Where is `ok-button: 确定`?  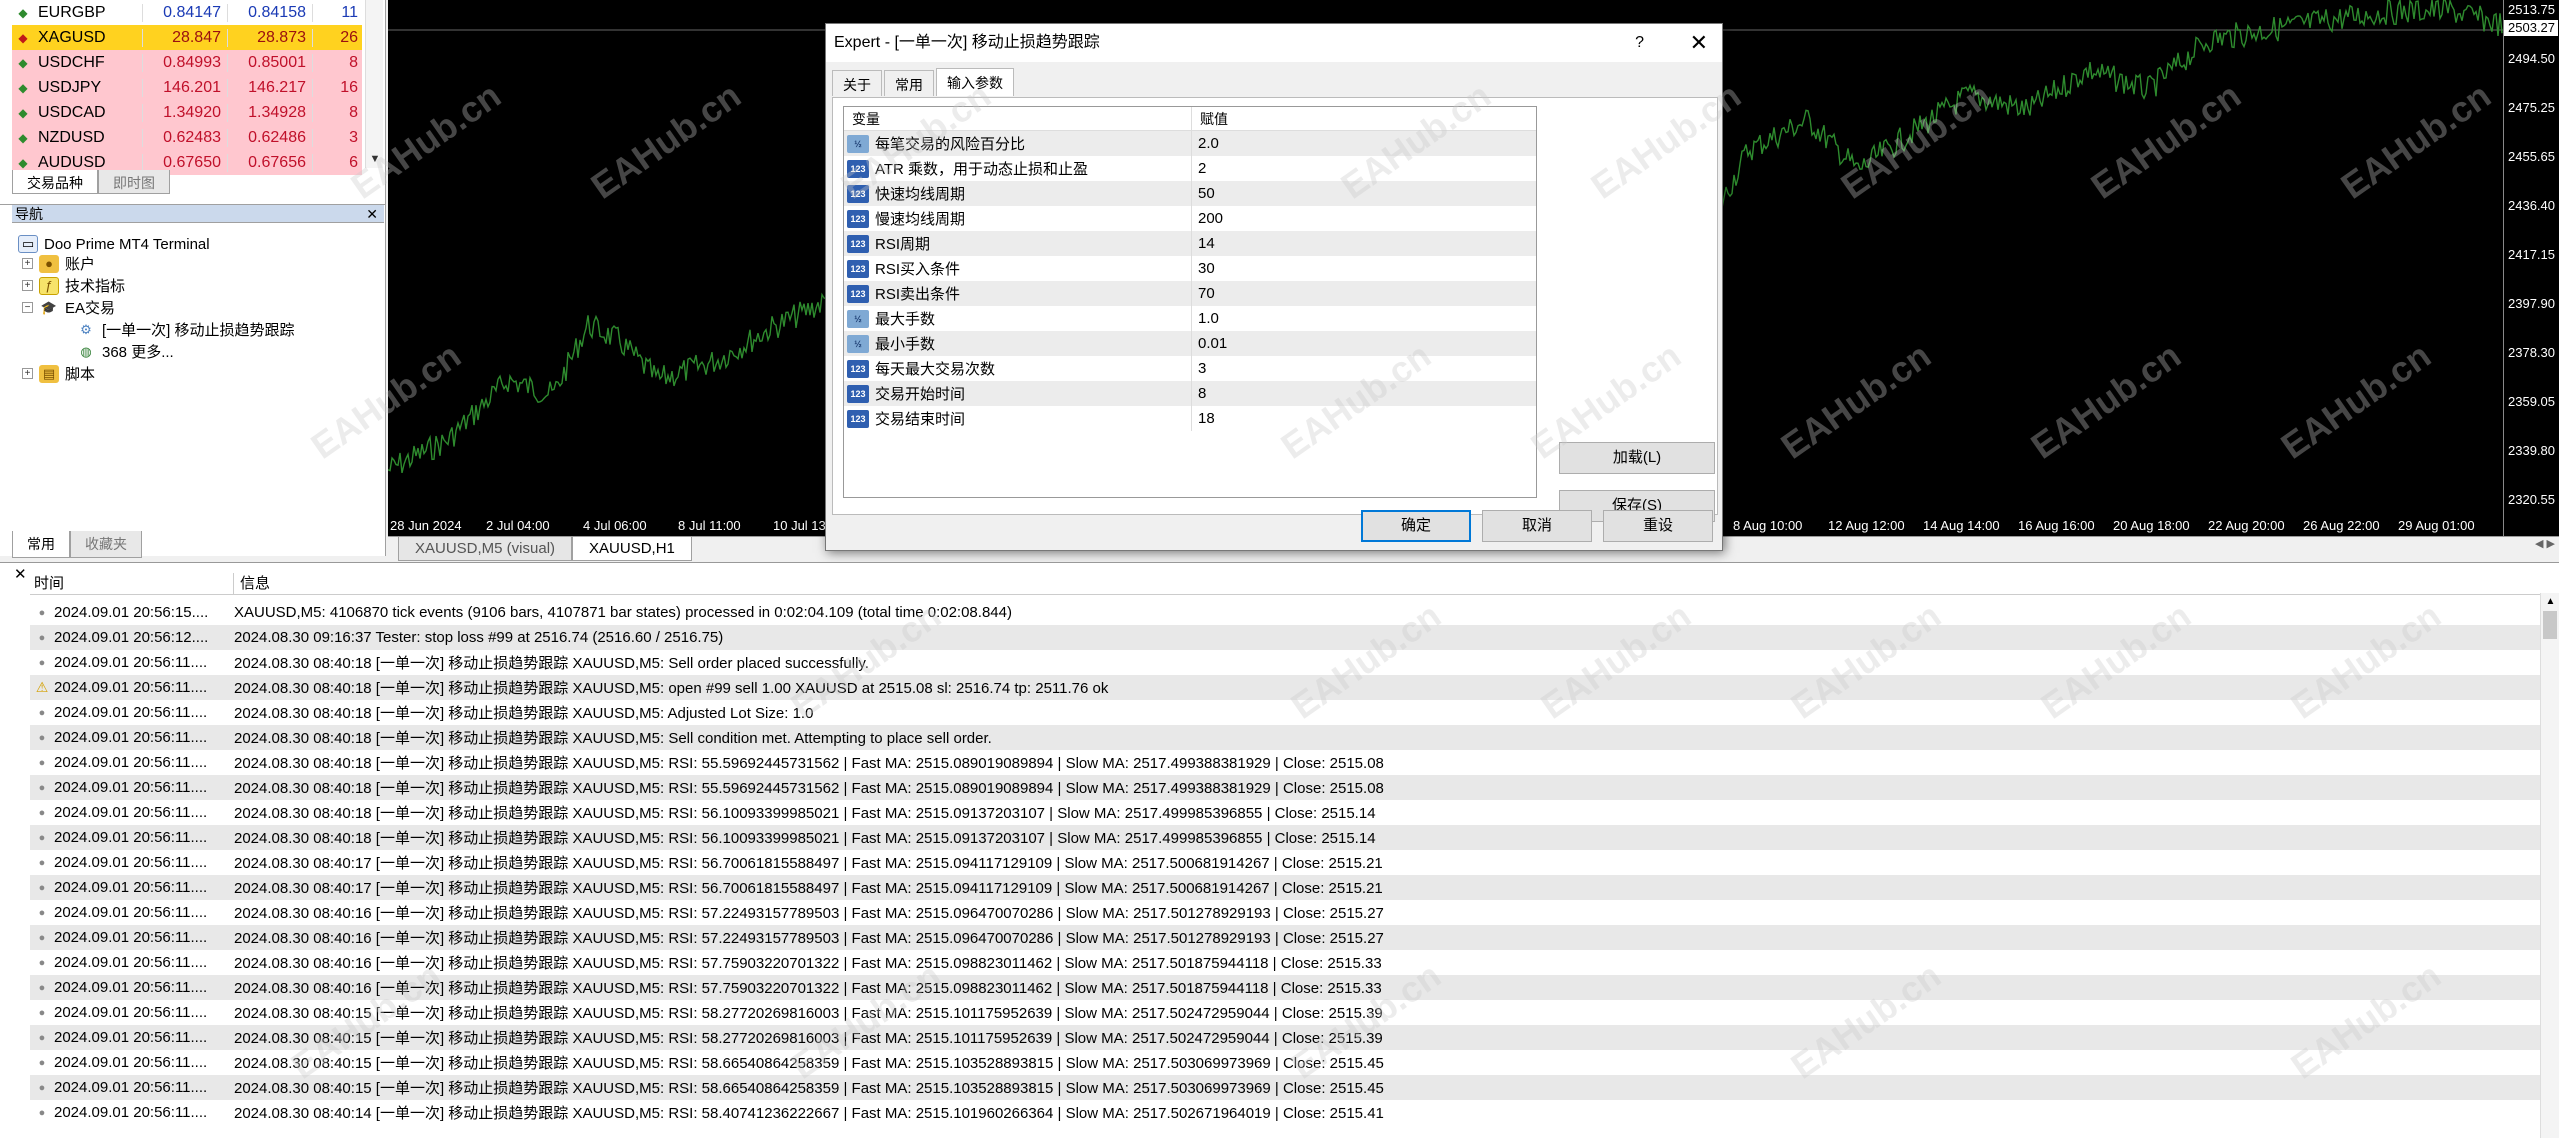 ok-button: 确定 is located at coordinates (1416, 526).